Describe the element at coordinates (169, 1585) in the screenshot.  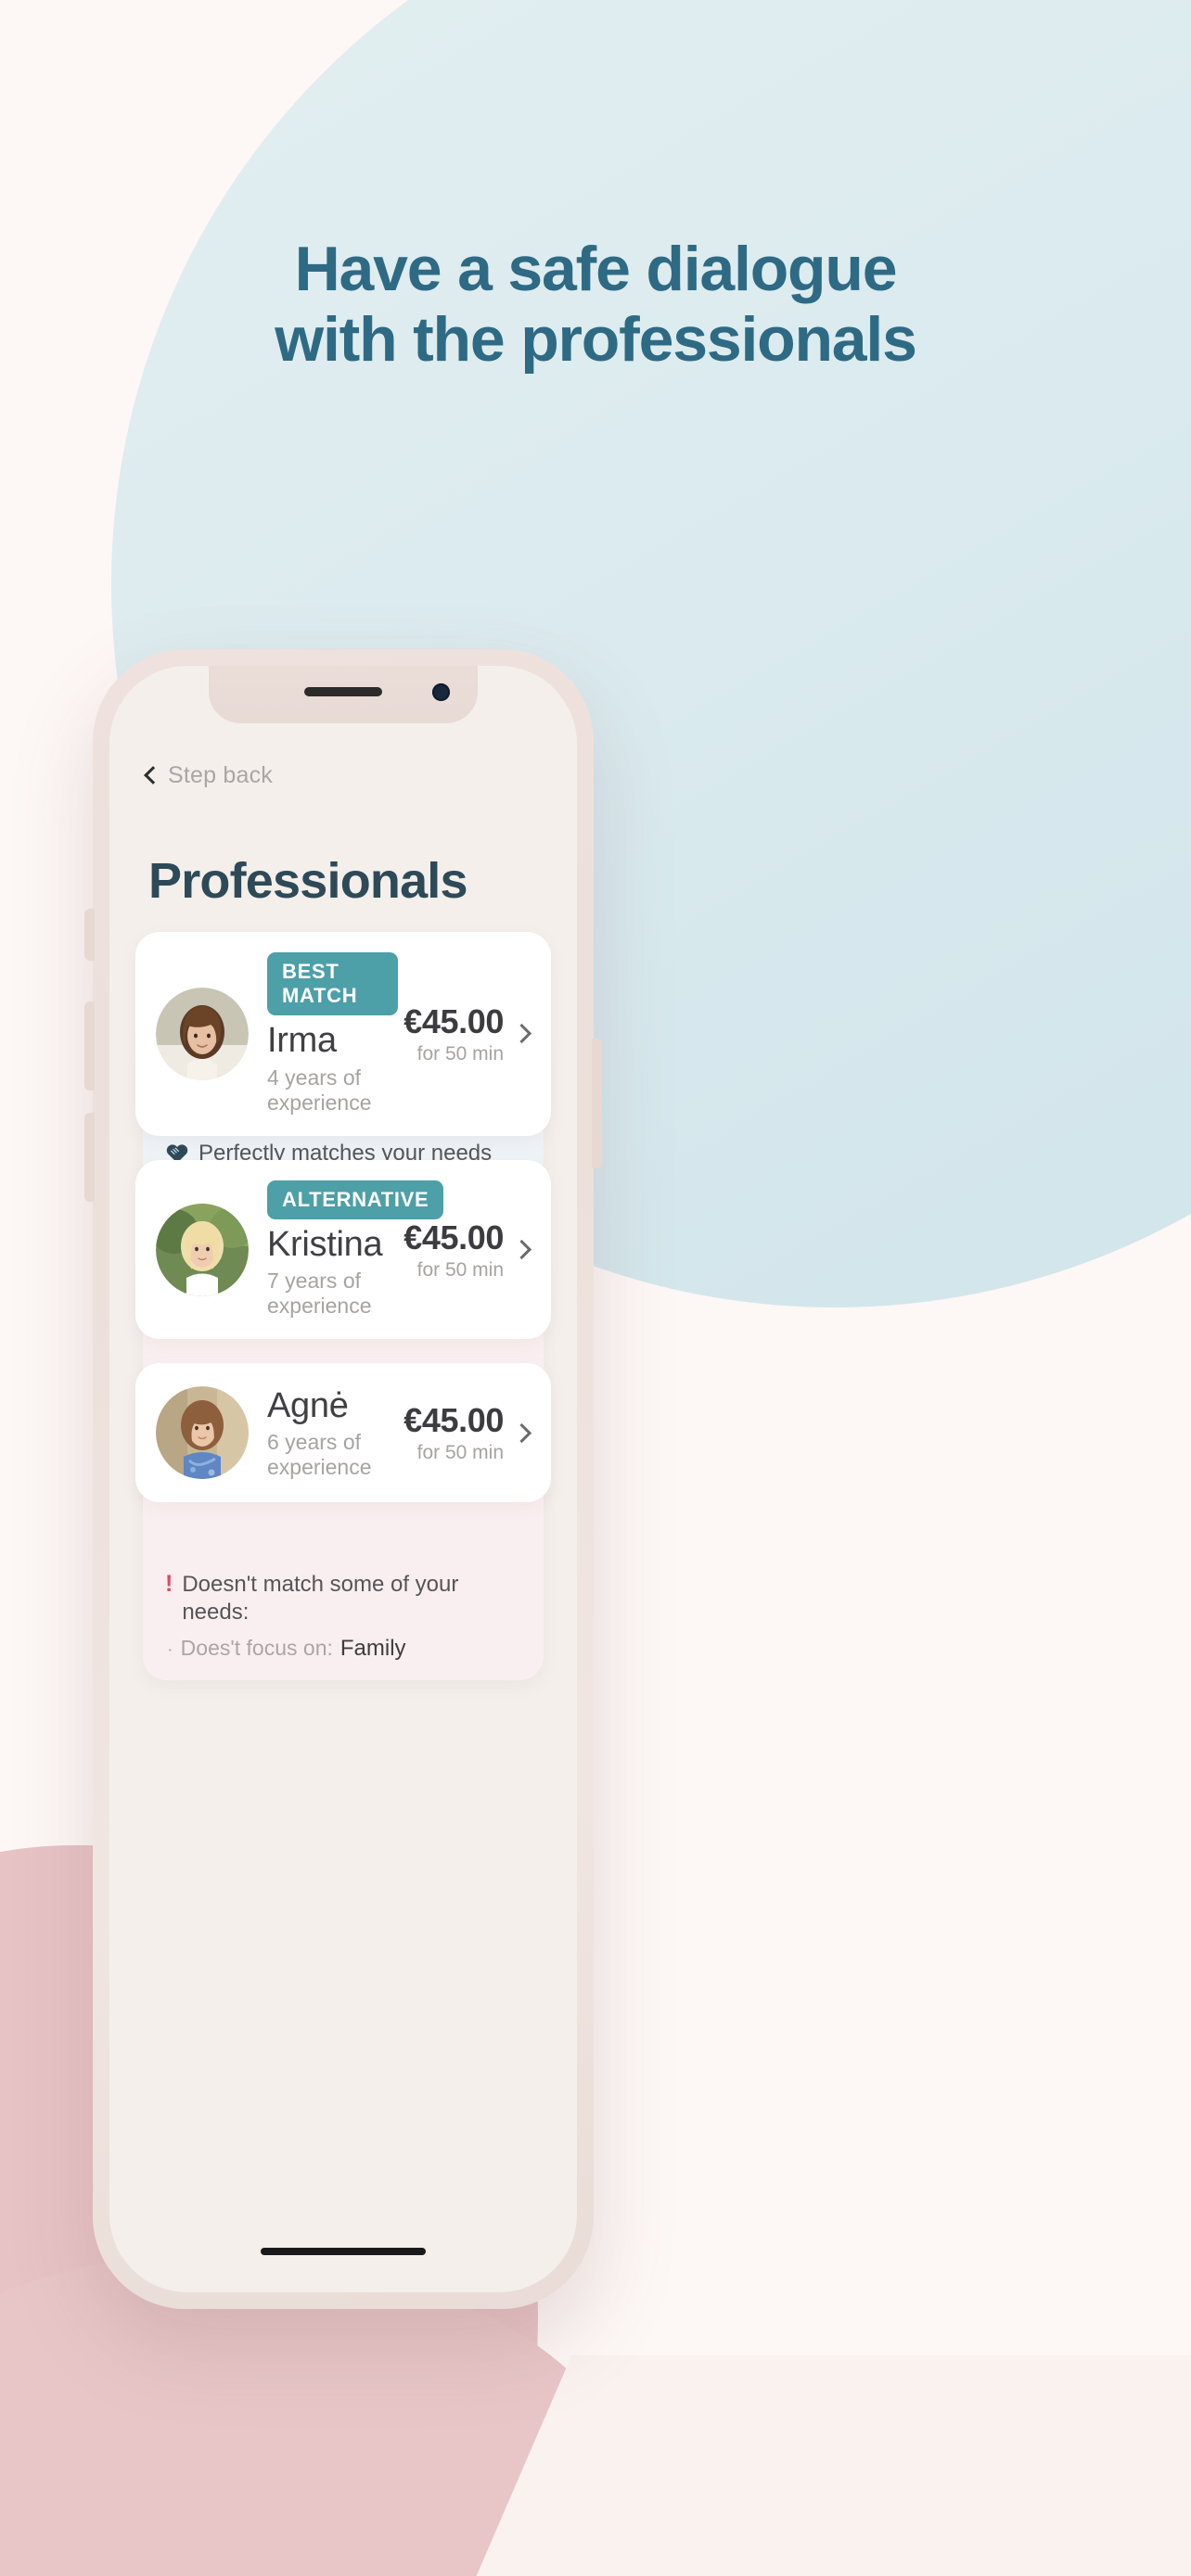
I see `exclamation-icon: !` at that location.